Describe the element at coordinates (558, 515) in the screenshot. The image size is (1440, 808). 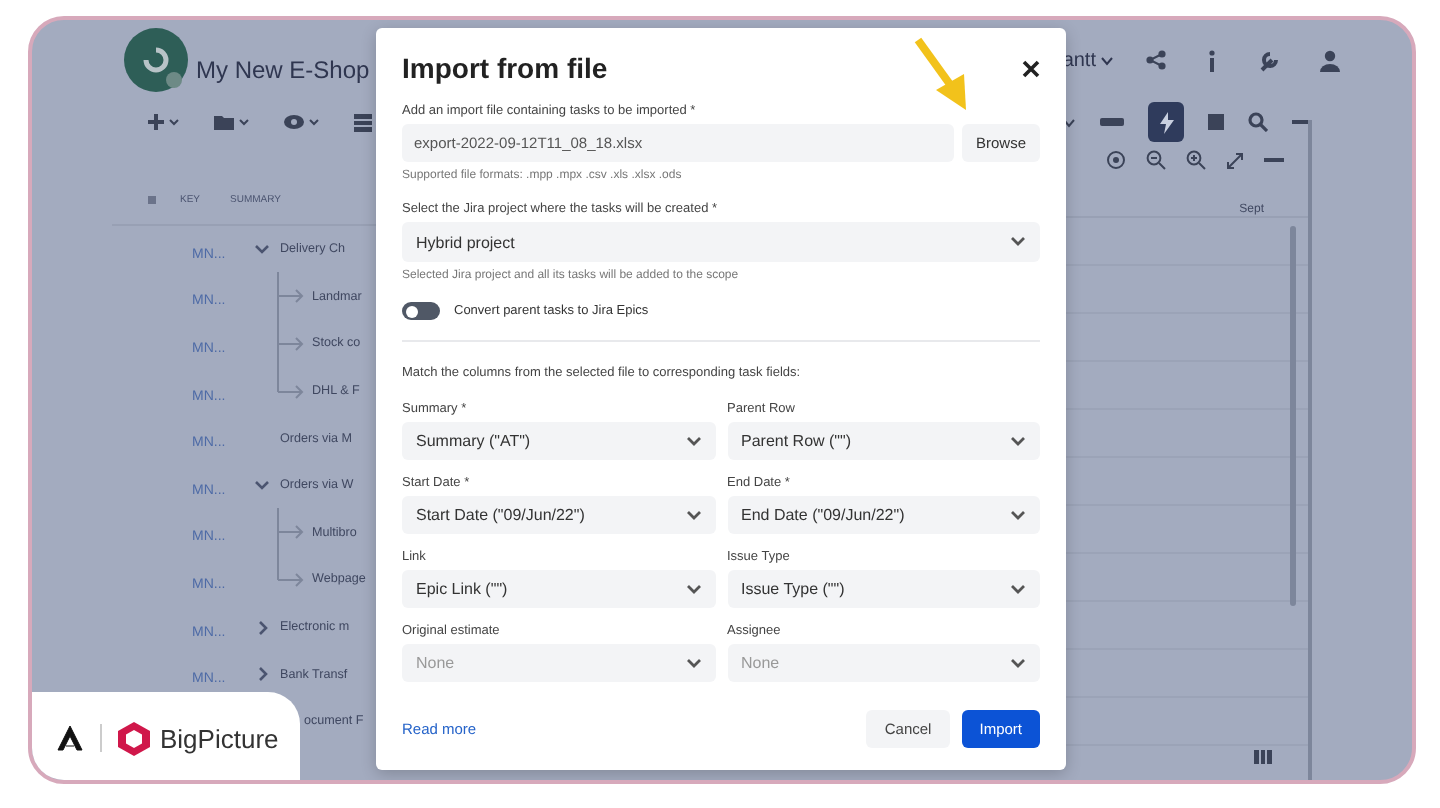
I see `column-select: Start Date ("09/Jun/22")` at that location.